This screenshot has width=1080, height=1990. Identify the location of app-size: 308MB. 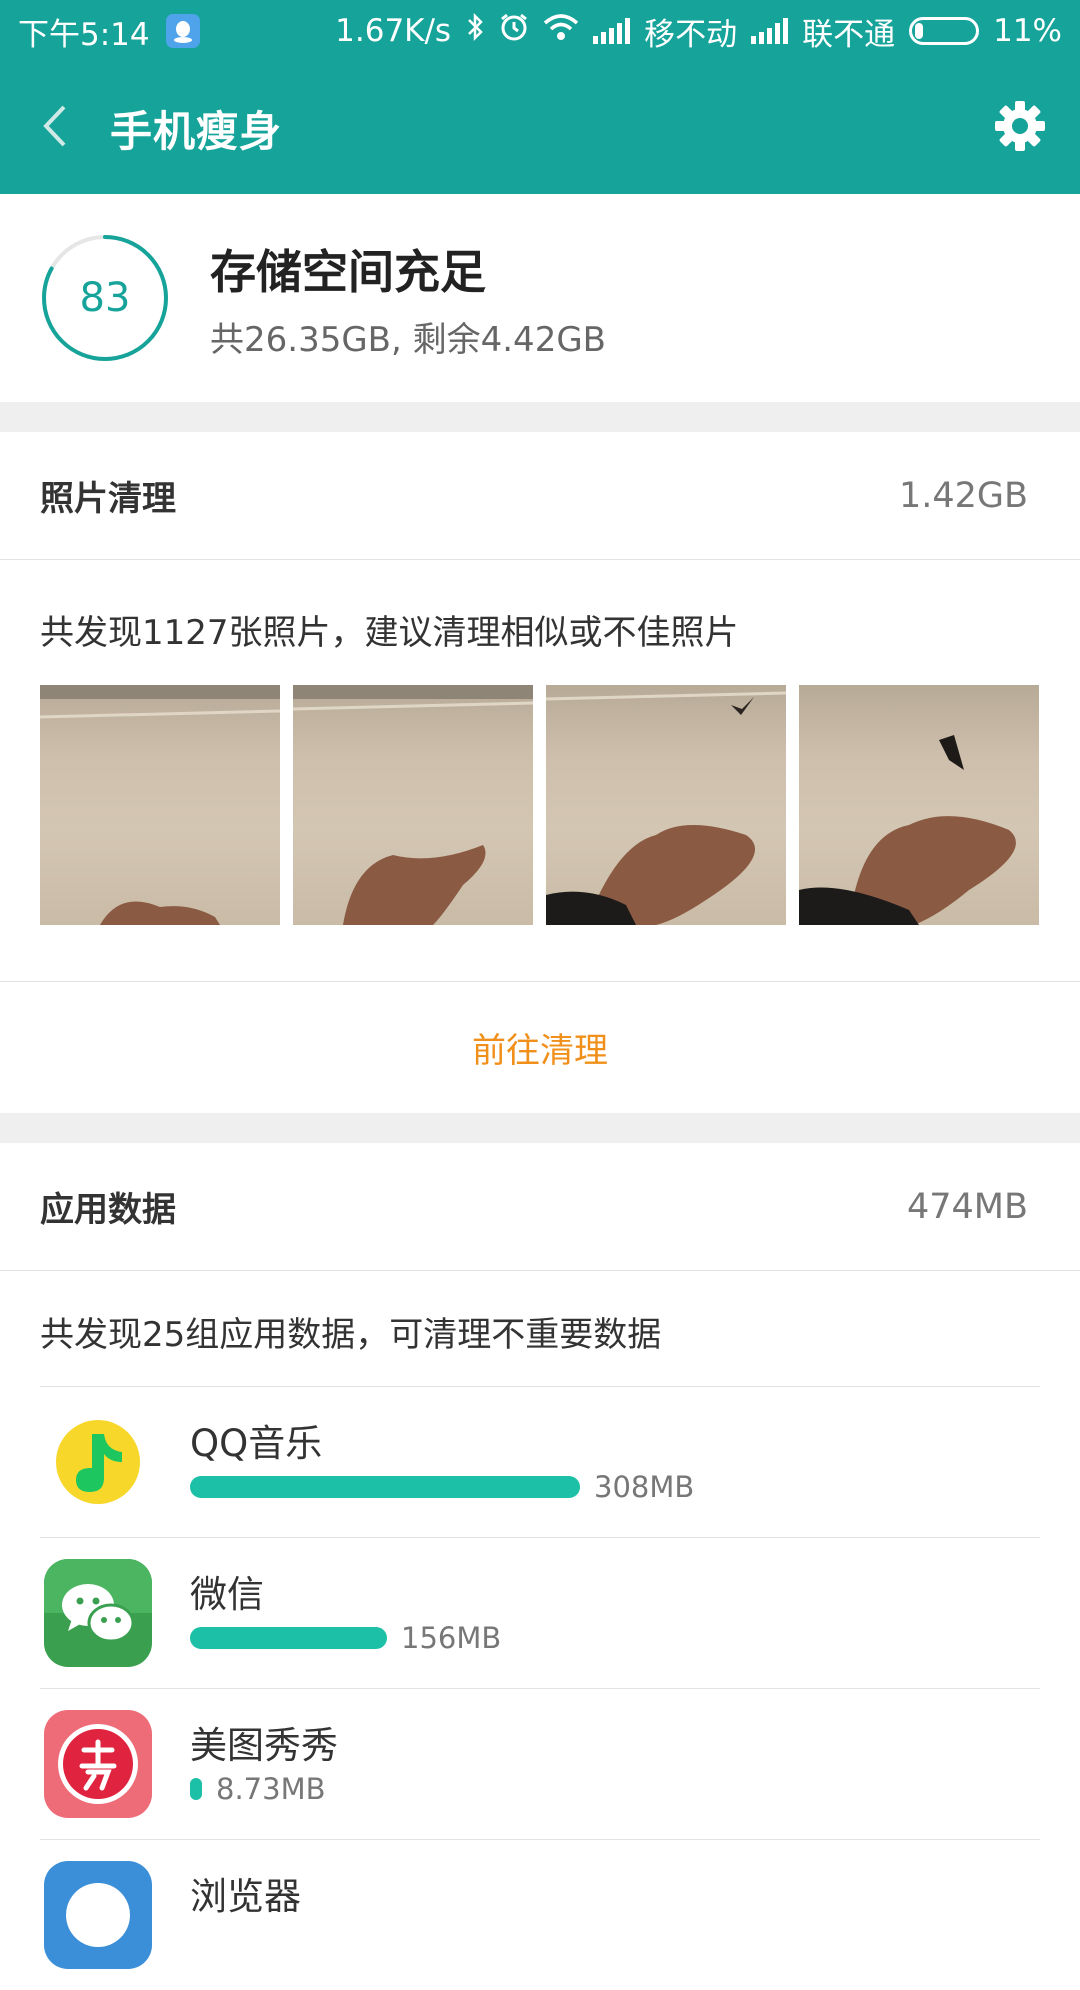
(644, 1487).